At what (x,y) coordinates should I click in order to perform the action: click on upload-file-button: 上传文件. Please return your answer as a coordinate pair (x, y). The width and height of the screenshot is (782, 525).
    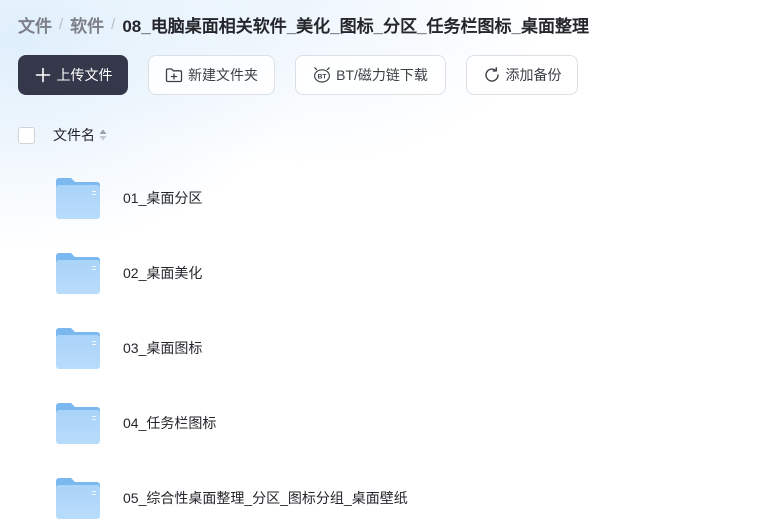
    Looking at the image, I should click on (73, 75).